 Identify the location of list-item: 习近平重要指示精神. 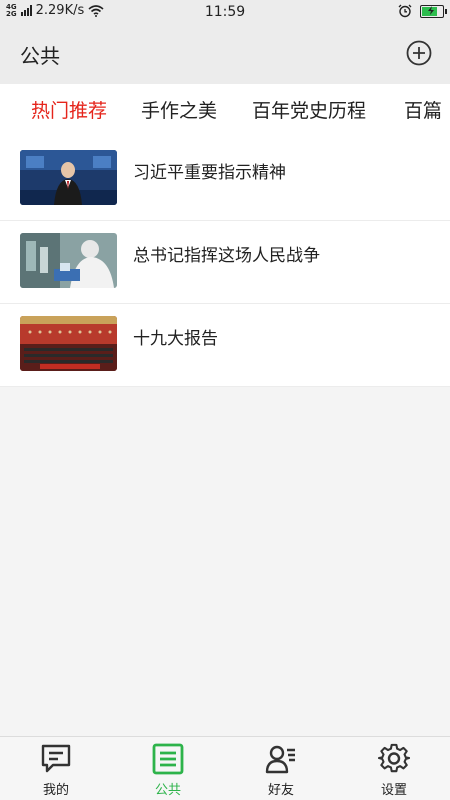
(225, 179).